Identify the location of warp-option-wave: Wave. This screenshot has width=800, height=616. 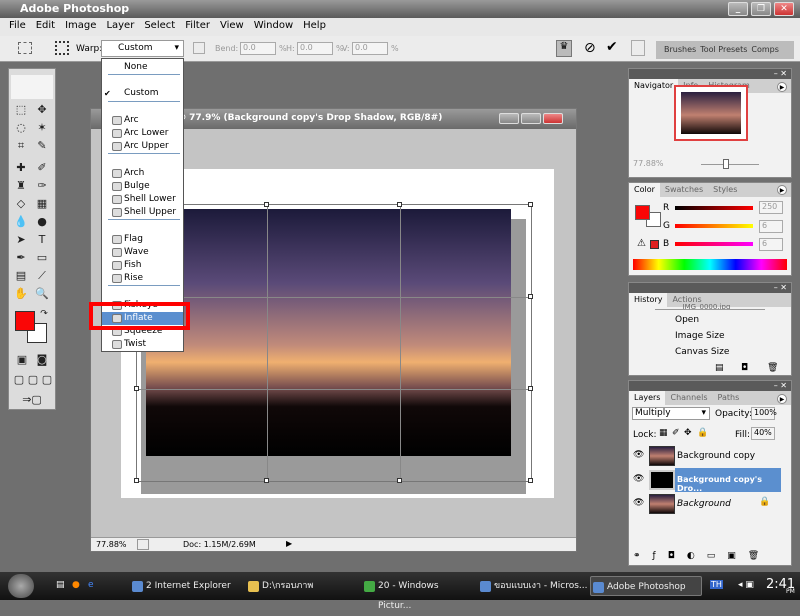
(142, 252).